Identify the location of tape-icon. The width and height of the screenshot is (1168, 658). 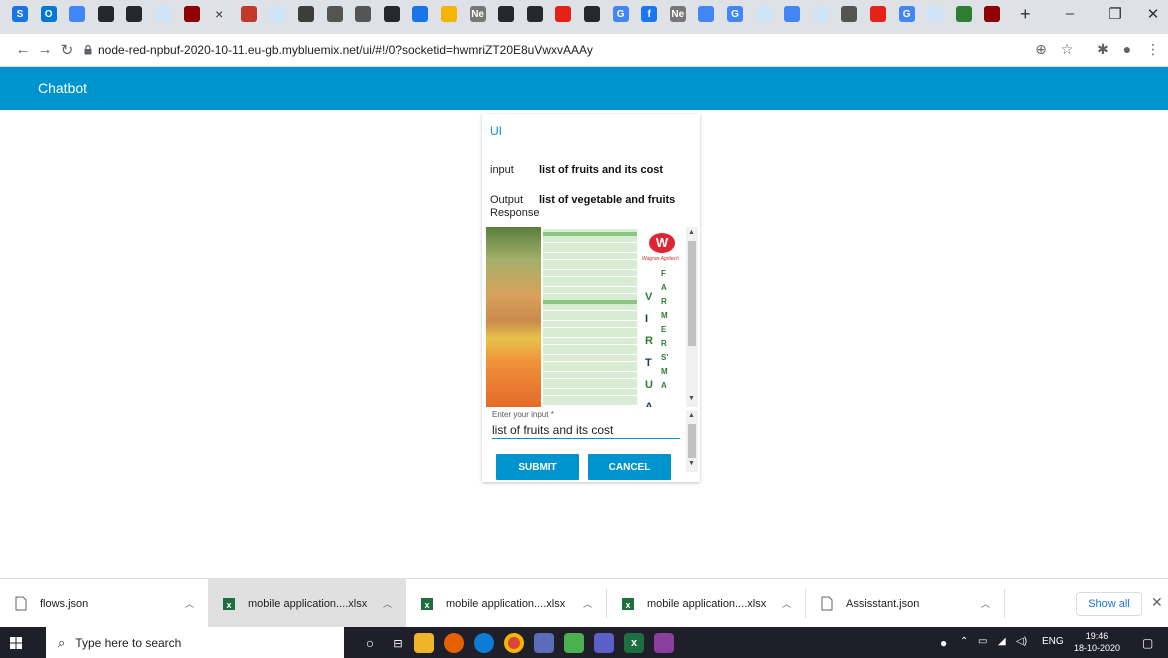
(963, 14).